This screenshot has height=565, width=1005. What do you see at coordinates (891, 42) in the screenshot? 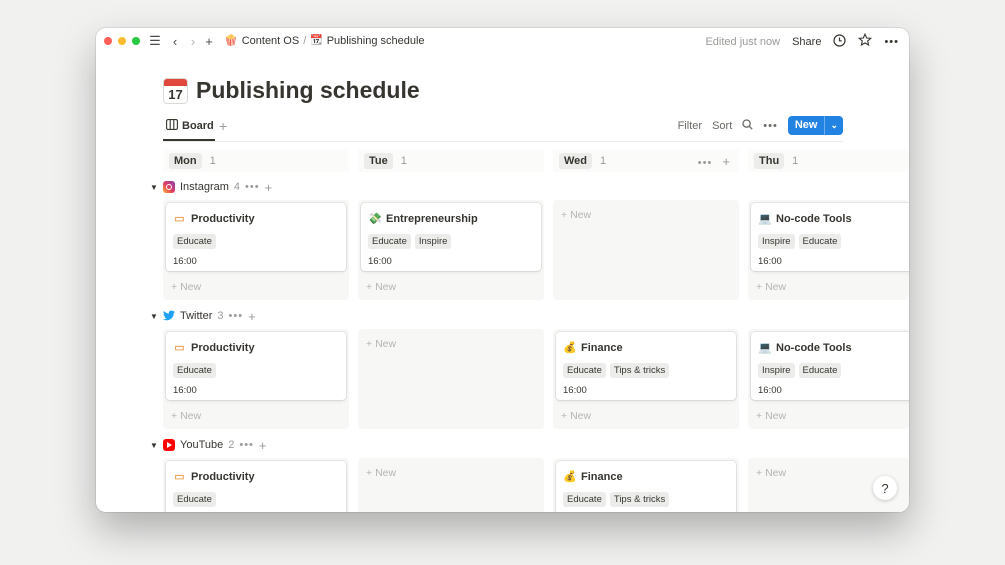
I see `more-options-icon: •••` at bounding box center [891, 42].